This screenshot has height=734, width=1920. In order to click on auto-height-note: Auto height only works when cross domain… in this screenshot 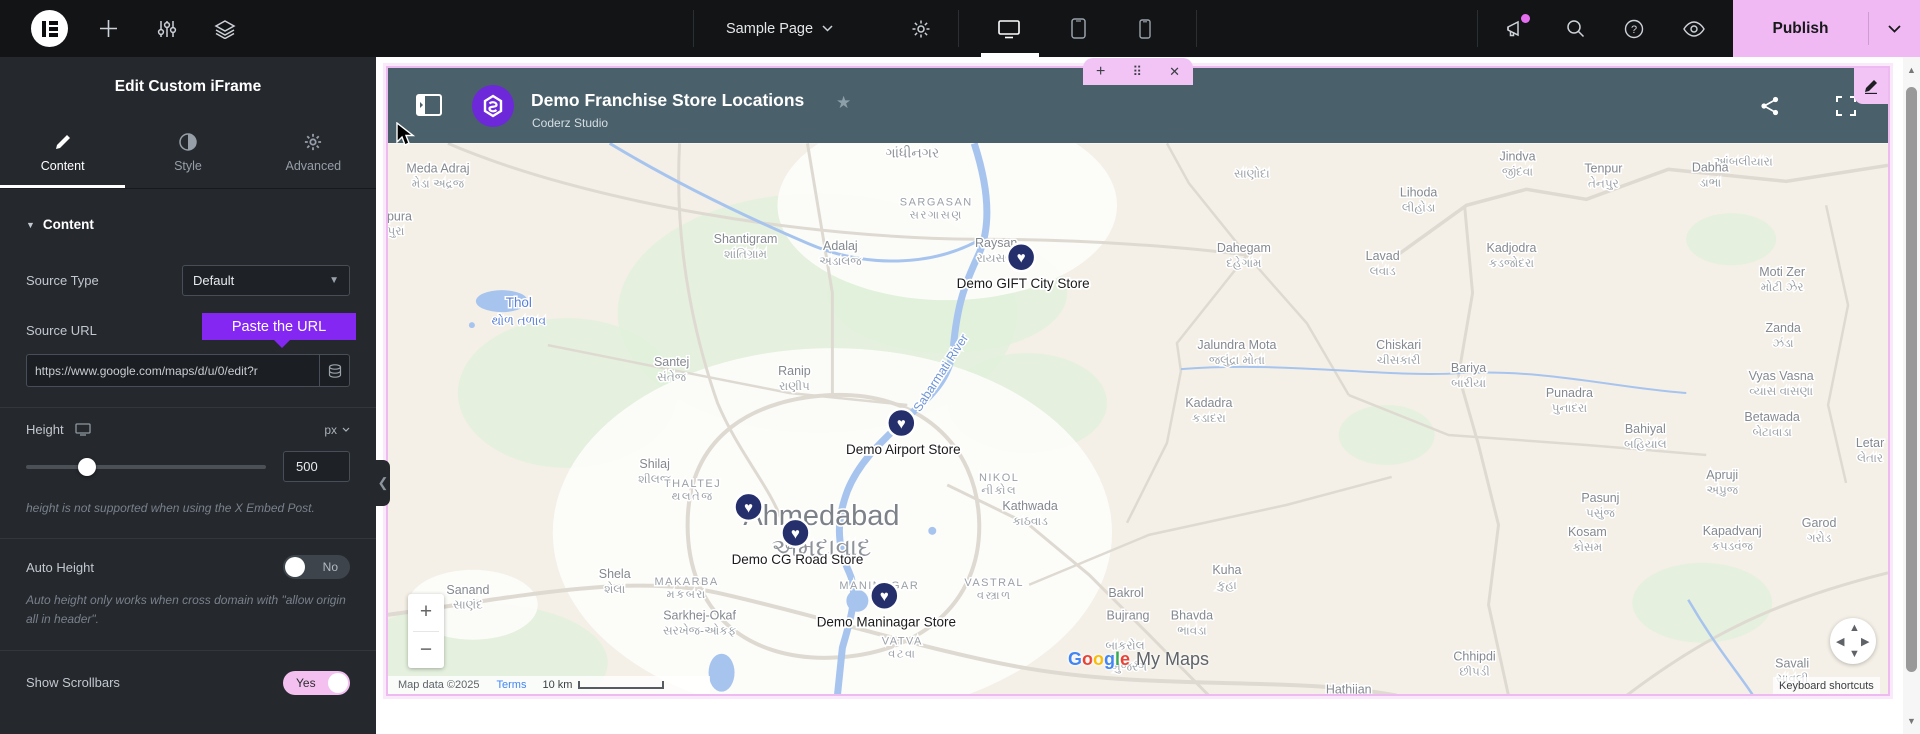, I will do `click(186, 610)`.